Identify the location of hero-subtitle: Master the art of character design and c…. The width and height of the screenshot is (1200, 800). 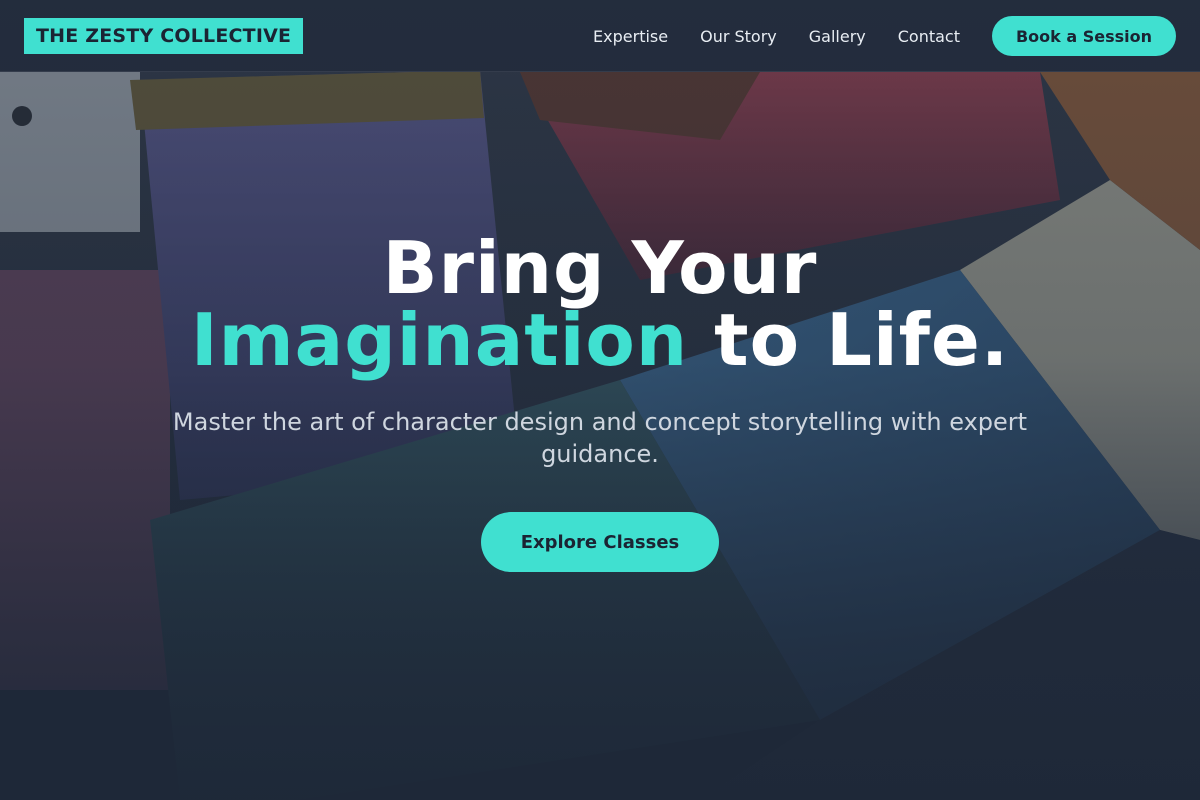
(600, 438).